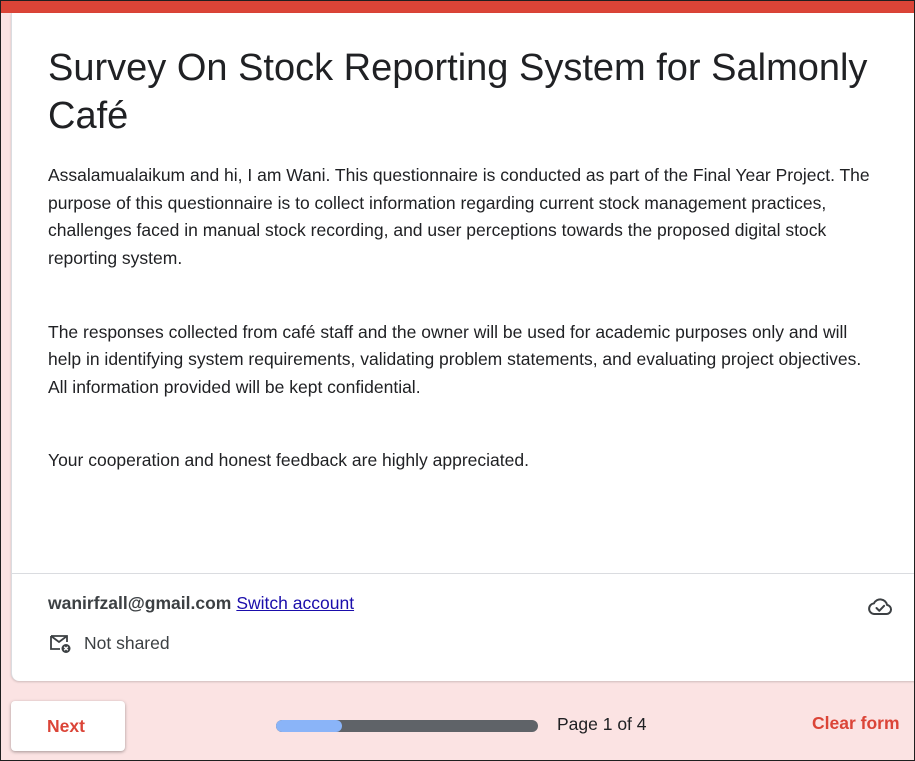  Describe the element at coordinates (295, 603) in the screenshot. I see `switch-account-link: Switch account` at that location.